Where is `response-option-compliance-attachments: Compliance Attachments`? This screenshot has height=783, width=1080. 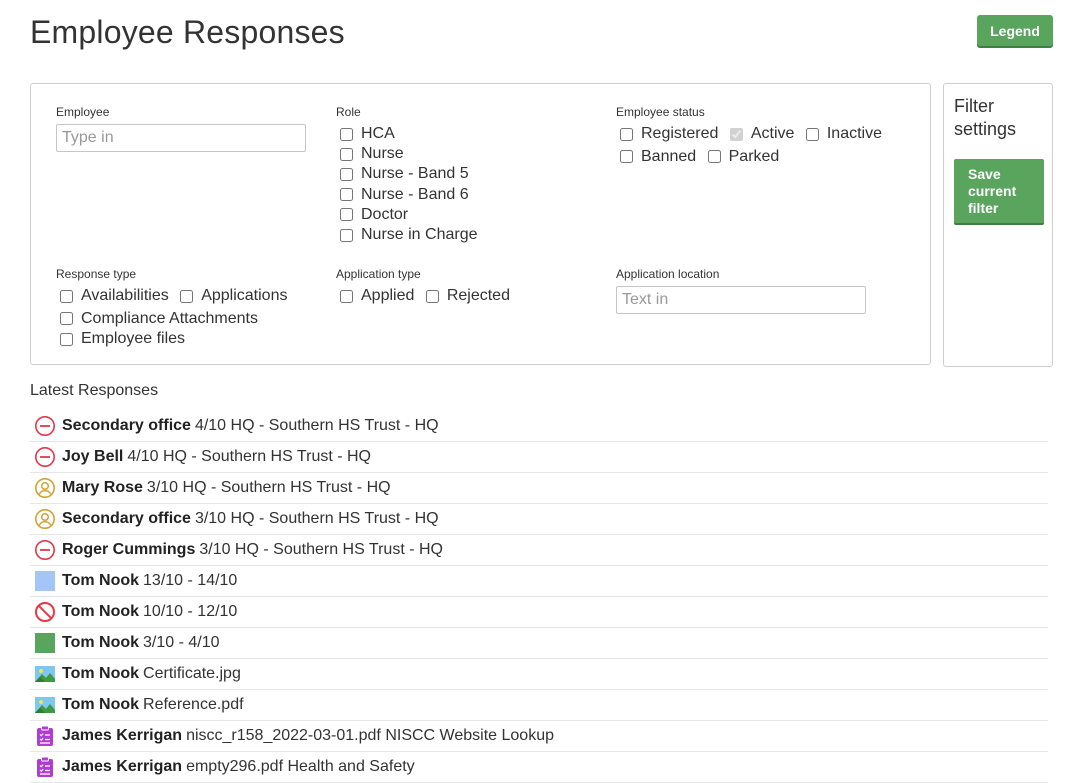 response-option-compliance-attachments: Compliance Attachments is located at coordinates (171, 319).